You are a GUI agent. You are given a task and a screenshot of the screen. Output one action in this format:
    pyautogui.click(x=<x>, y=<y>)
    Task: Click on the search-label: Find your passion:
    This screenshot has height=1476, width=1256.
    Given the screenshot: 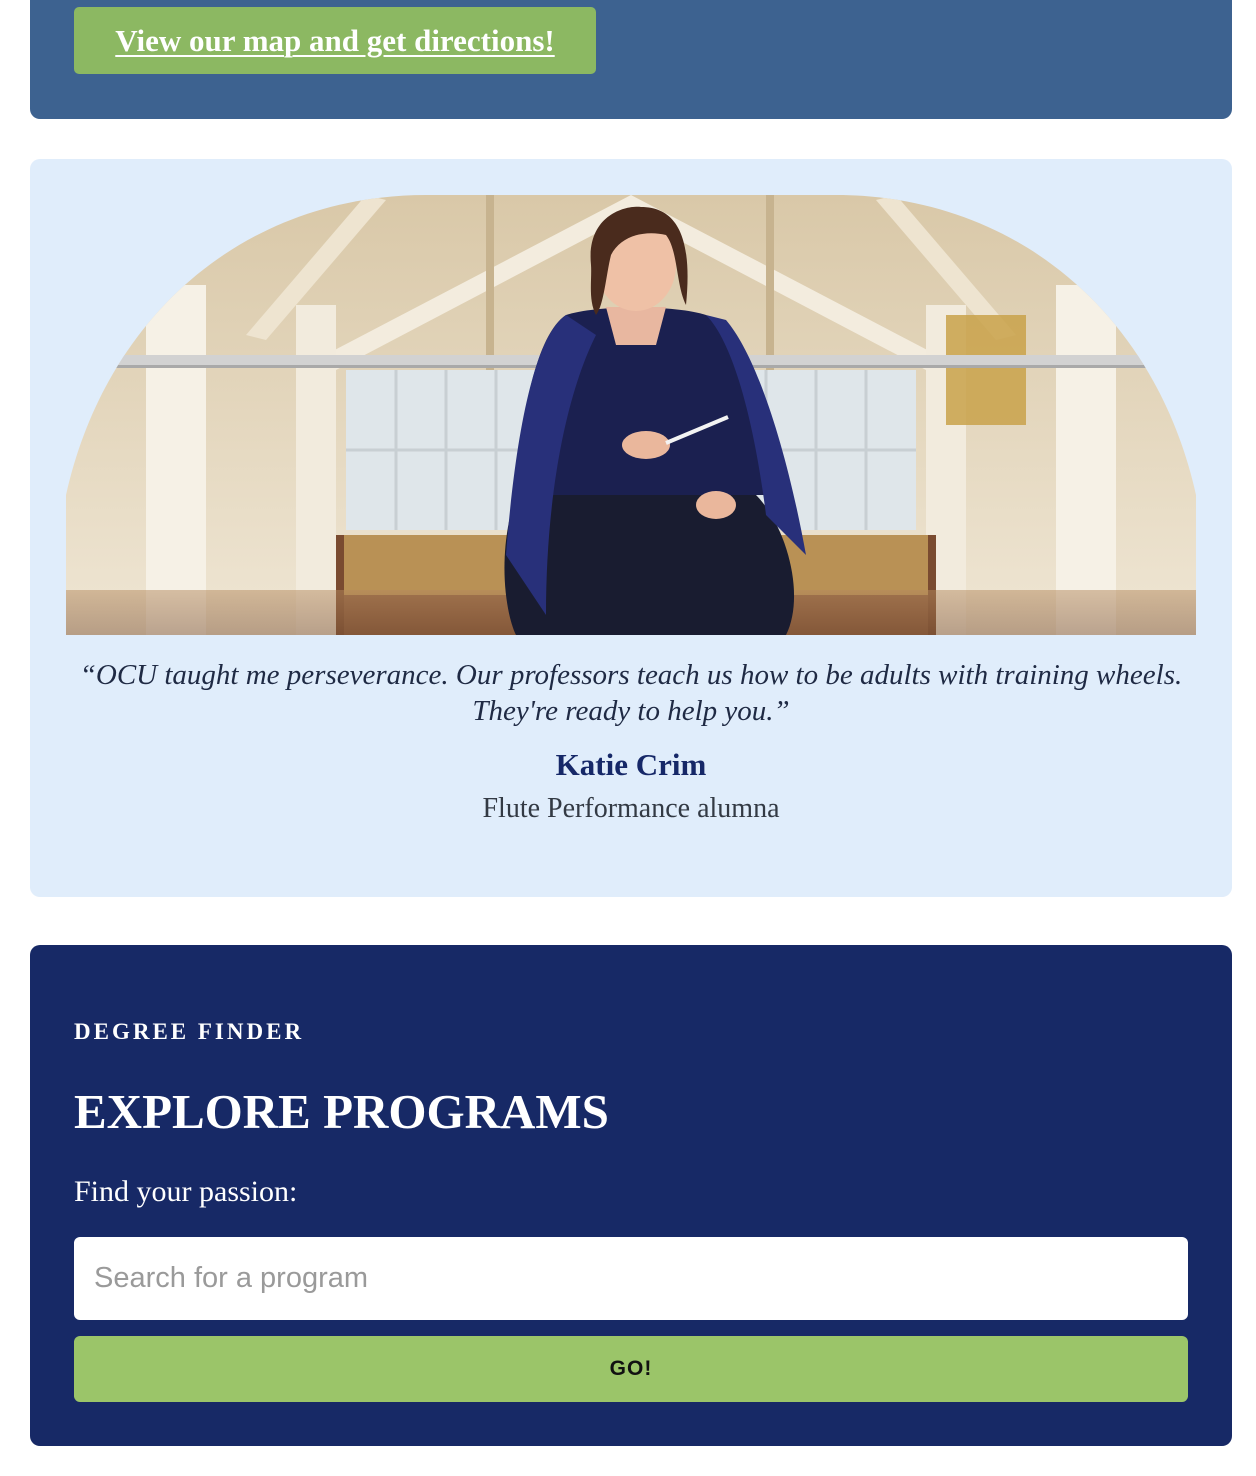 What is the action you would take?
    pyautogui.click(x=186, y=1191)
    